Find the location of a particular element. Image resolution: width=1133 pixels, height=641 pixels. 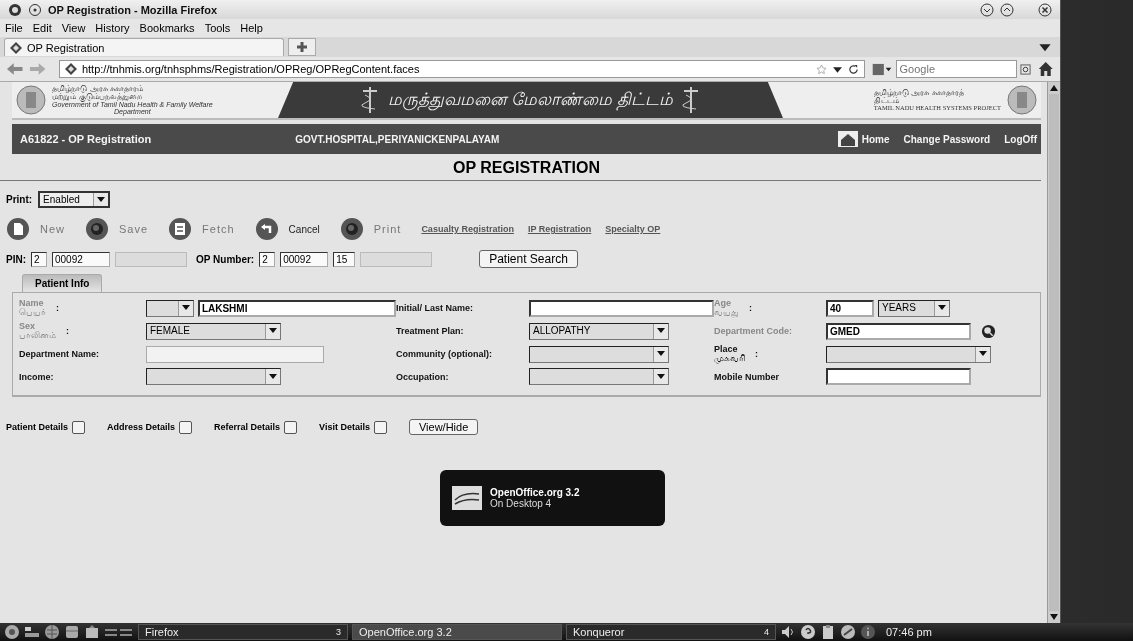

menu-item: Edit is located at coordinates (42, 28).